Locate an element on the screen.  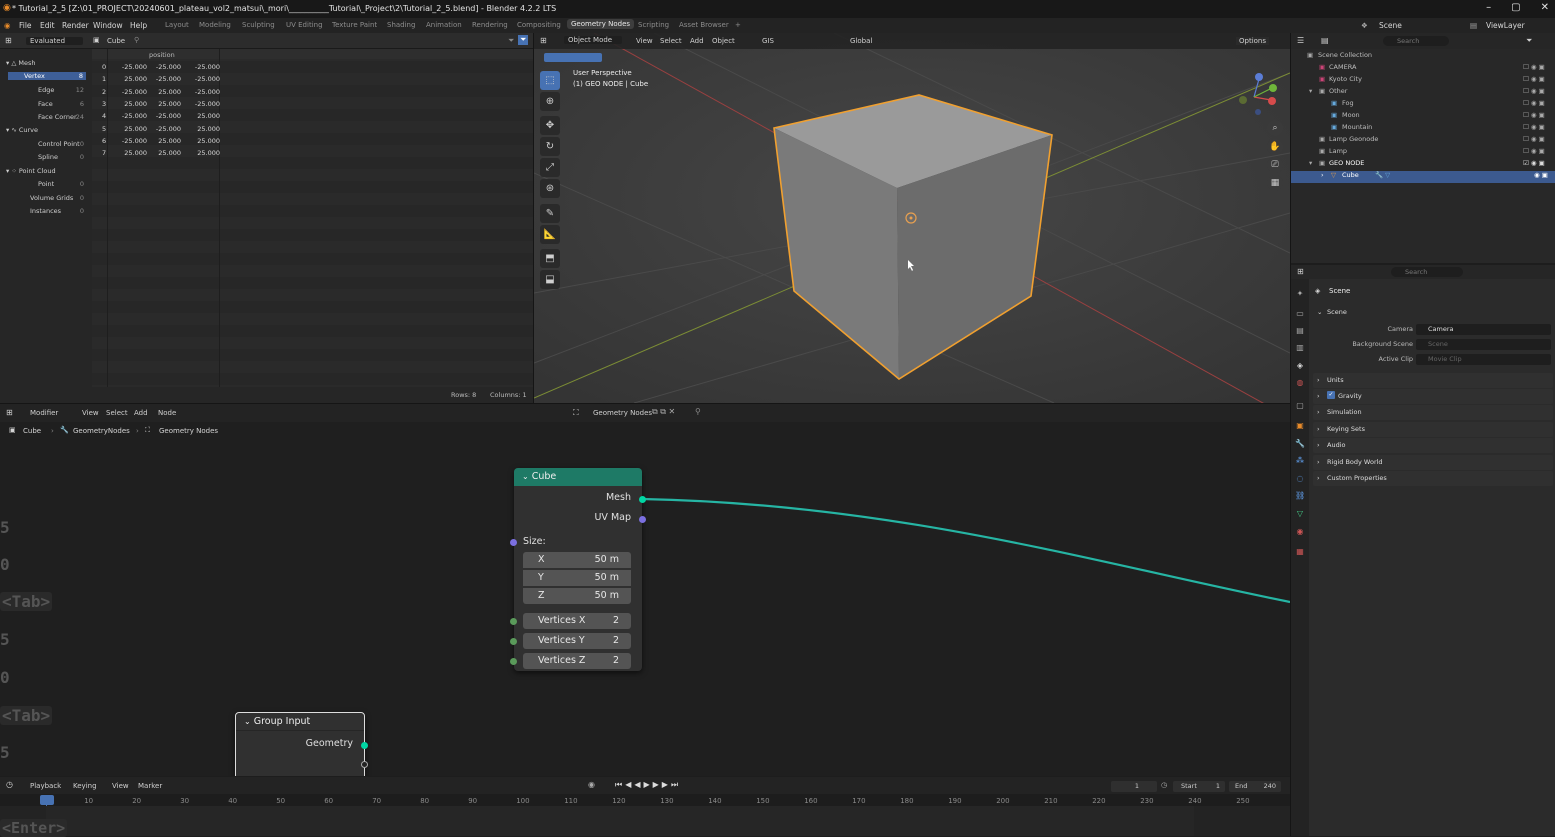
tree-item-point: Point 0 is located at coordinates (54, 184).